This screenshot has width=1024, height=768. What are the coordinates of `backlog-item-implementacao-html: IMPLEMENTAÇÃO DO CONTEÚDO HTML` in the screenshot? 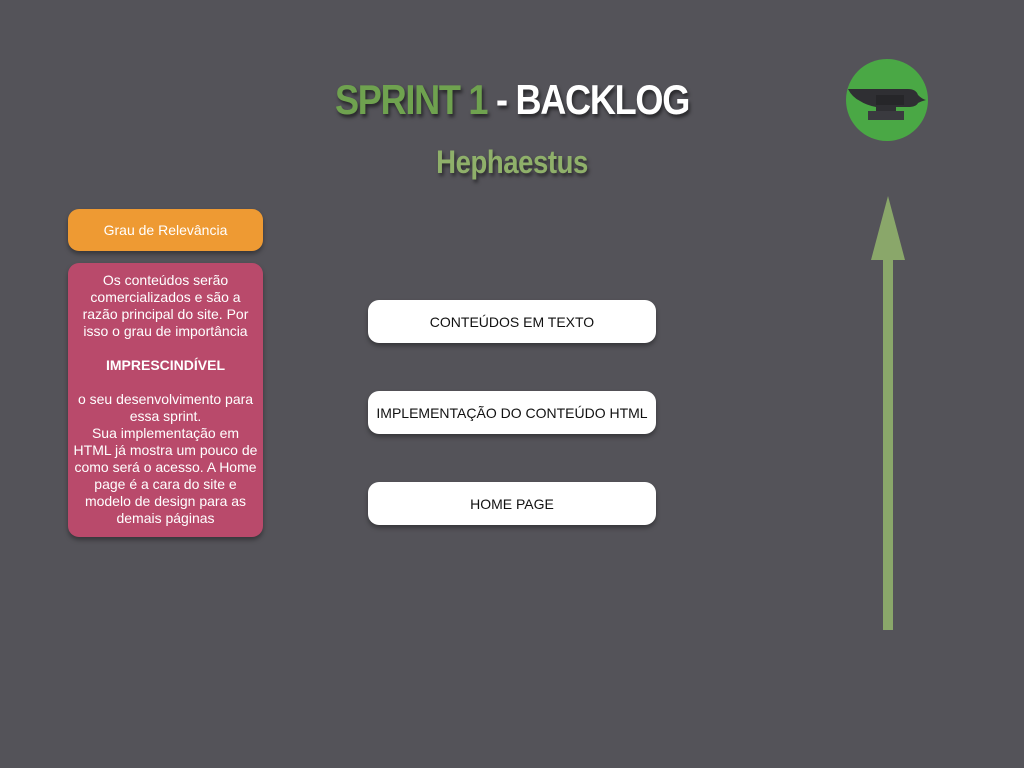 It's located at (512, 412).